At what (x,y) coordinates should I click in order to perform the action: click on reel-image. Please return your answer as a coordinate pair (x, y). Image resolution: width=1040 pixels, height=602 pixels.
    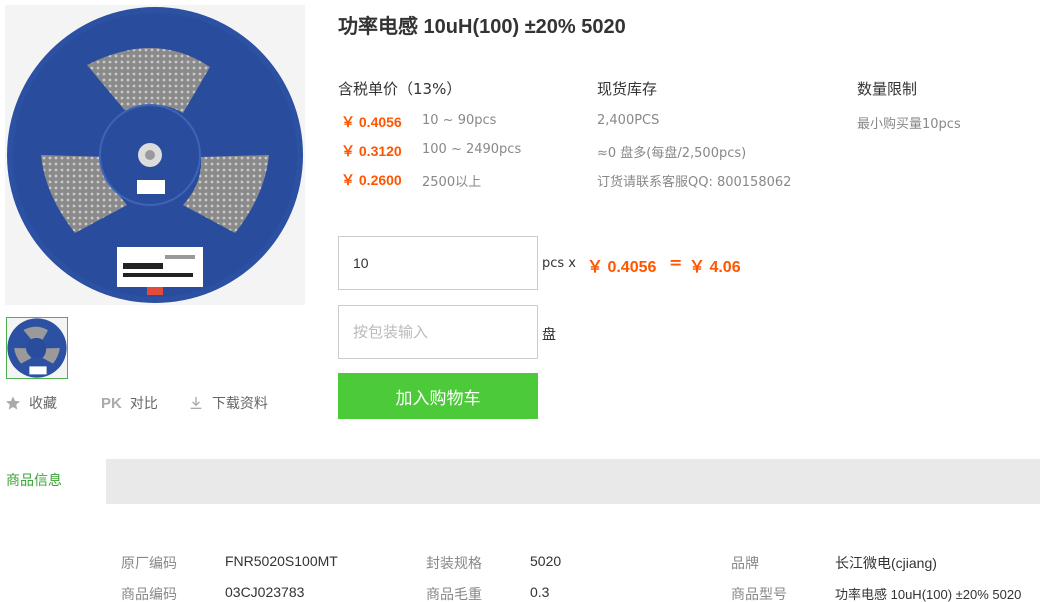
    Looking at the image, I should click on (155, 155).